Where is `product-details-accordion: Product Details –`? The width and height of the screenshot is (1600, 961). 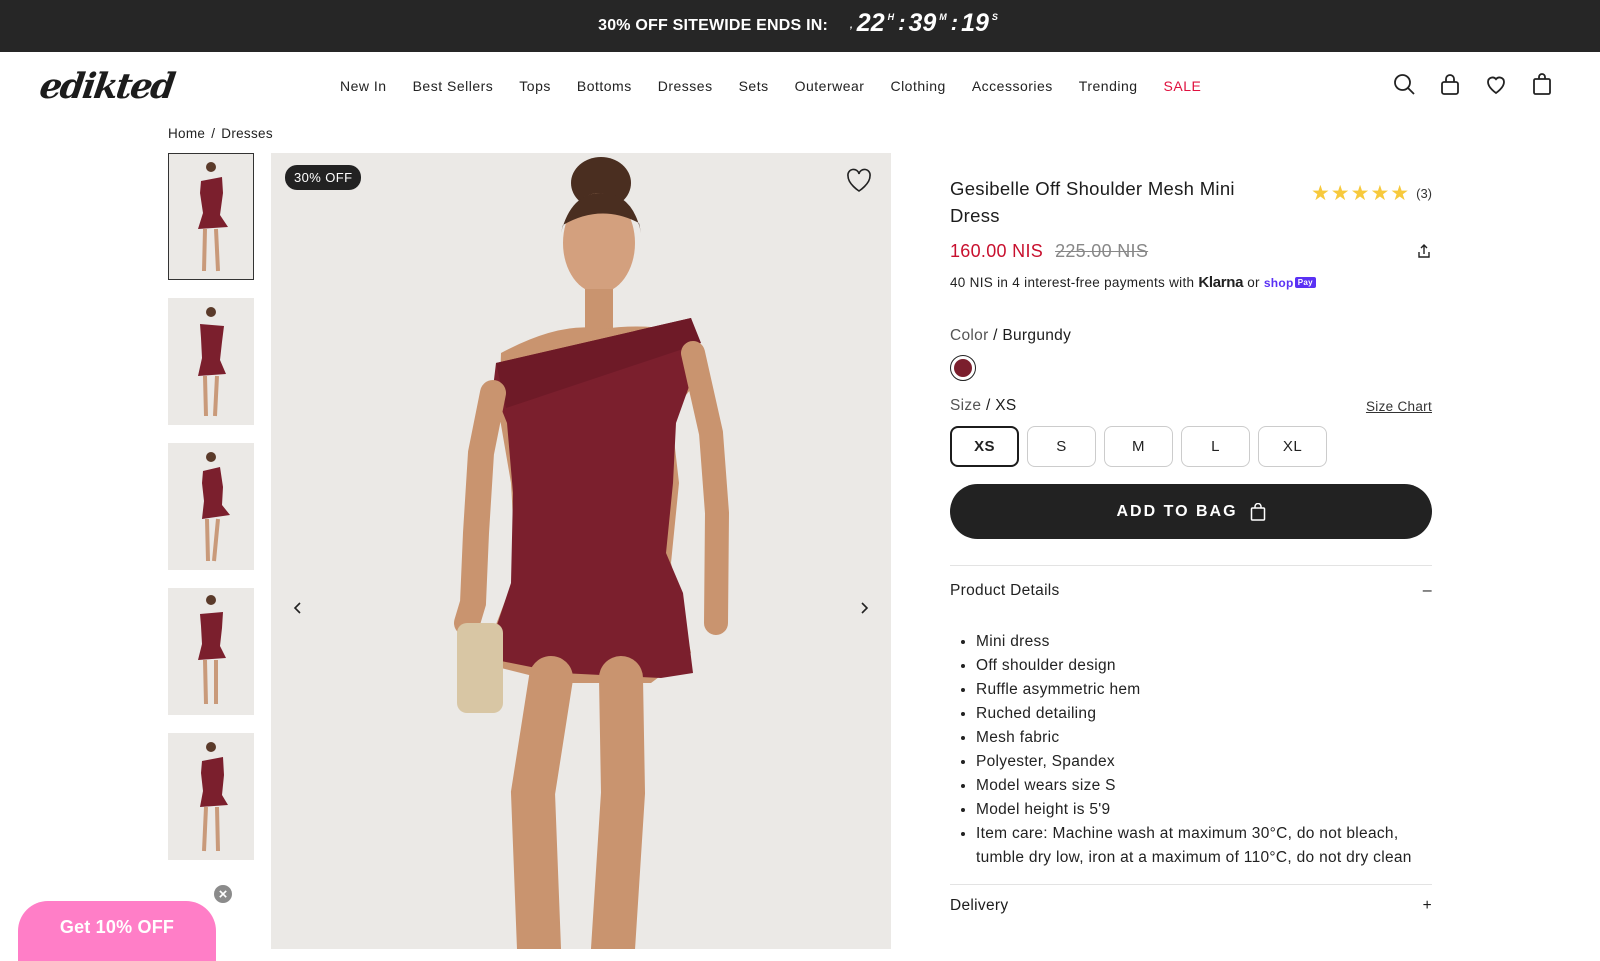
product-details-accordion: Product Details – is located at coordinates (1191, 591).